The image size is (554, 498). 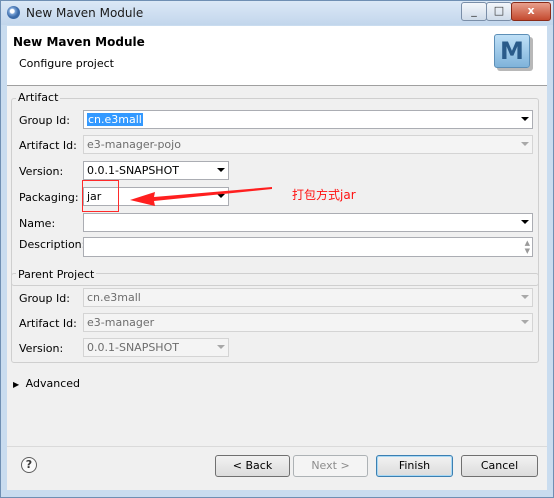 What do you see at coordinates (41, 348) in the screenshot?
I see `parent-version-label: Version:` at bounding box center [41, 348].